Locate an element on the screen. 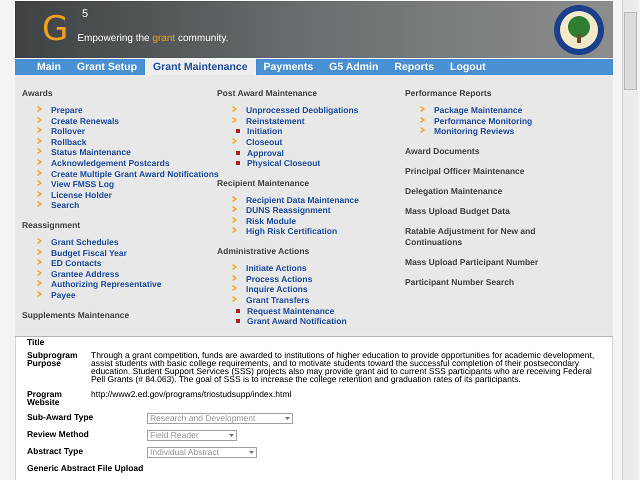  menu-link: Rollover is located at coordinates (68, 131).